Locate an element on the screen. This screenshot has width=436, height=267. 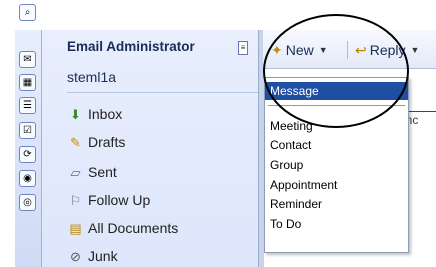
all-documents-icon: ▤ is located at coordinates (75, 228).